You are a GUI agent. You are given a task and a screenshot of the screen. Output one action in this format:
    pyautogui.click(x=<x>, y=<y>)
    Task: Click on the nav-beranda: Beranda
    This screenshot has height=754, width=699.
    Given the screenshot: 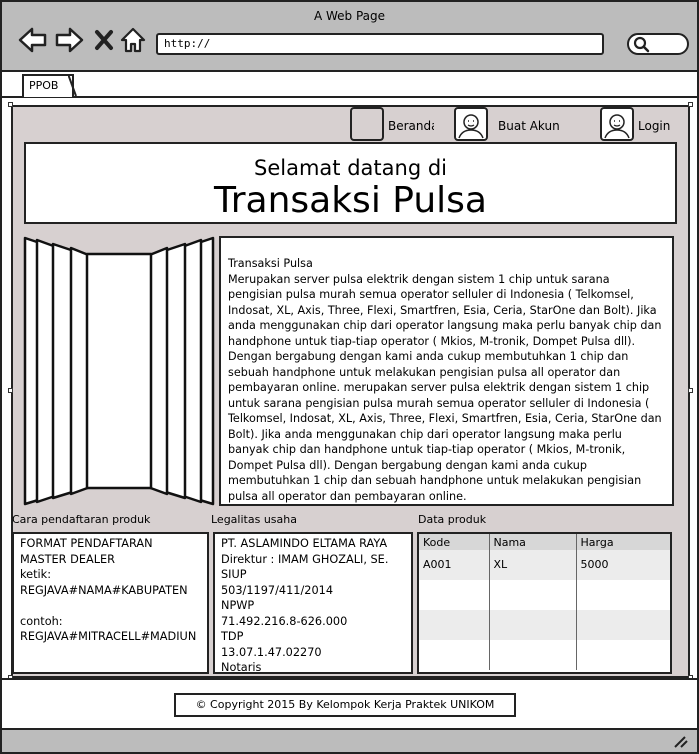 What is the action you would take?
    pyautogui.click(x=411, y=126)
    